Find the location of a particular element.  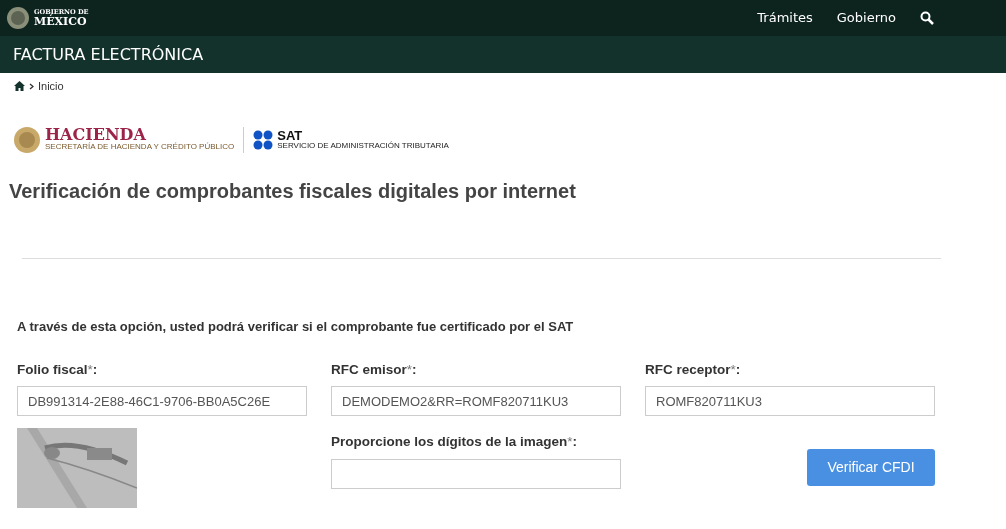

intro-text: A través de esta opción, usted podrá verificar si el comprobante fue certificado por el SAT is located at coordinates (296, 326).